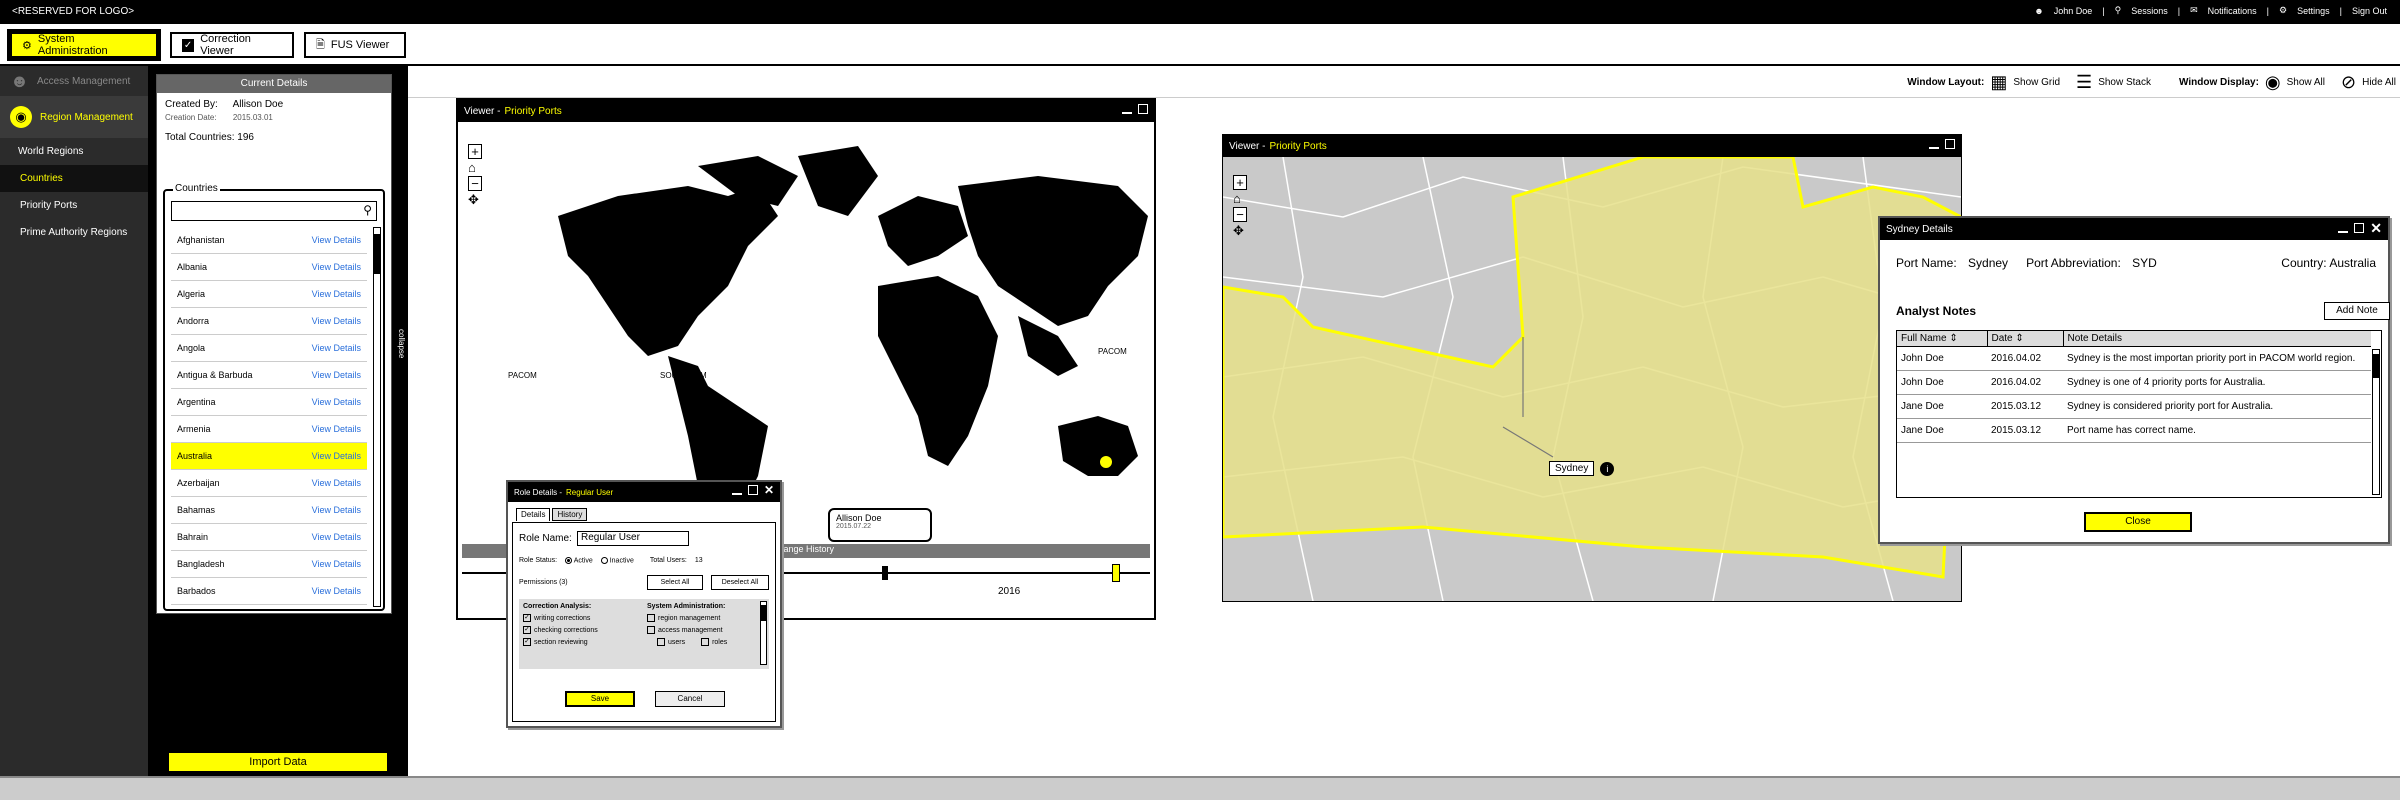 The height and width of the screenshot is (800, 2400). Describe the element at coordinates (2232, 11) in the screenshot. I see `notifications-link: Notifications` at that location.